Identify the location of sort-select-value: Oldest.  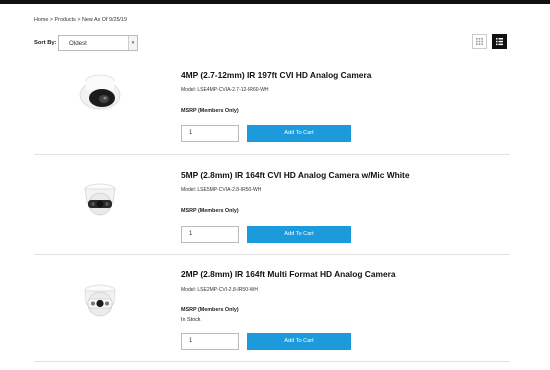
(78, 43).